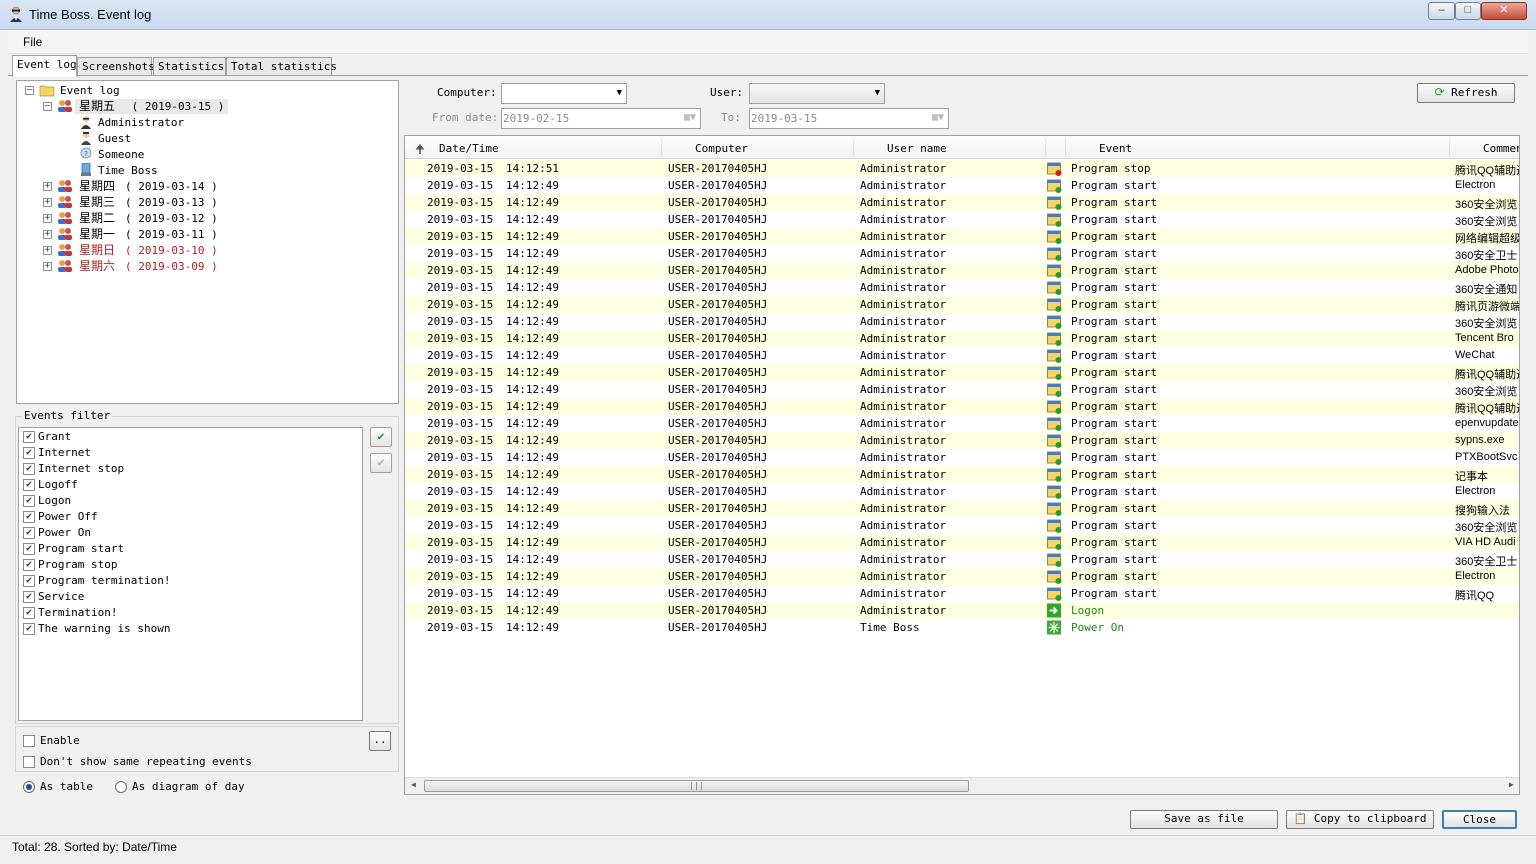  What do you see at coordinates (413, 784) in the screenshot?
I see `scroll-left-icon: ◀` at bounding box center [413, 784].